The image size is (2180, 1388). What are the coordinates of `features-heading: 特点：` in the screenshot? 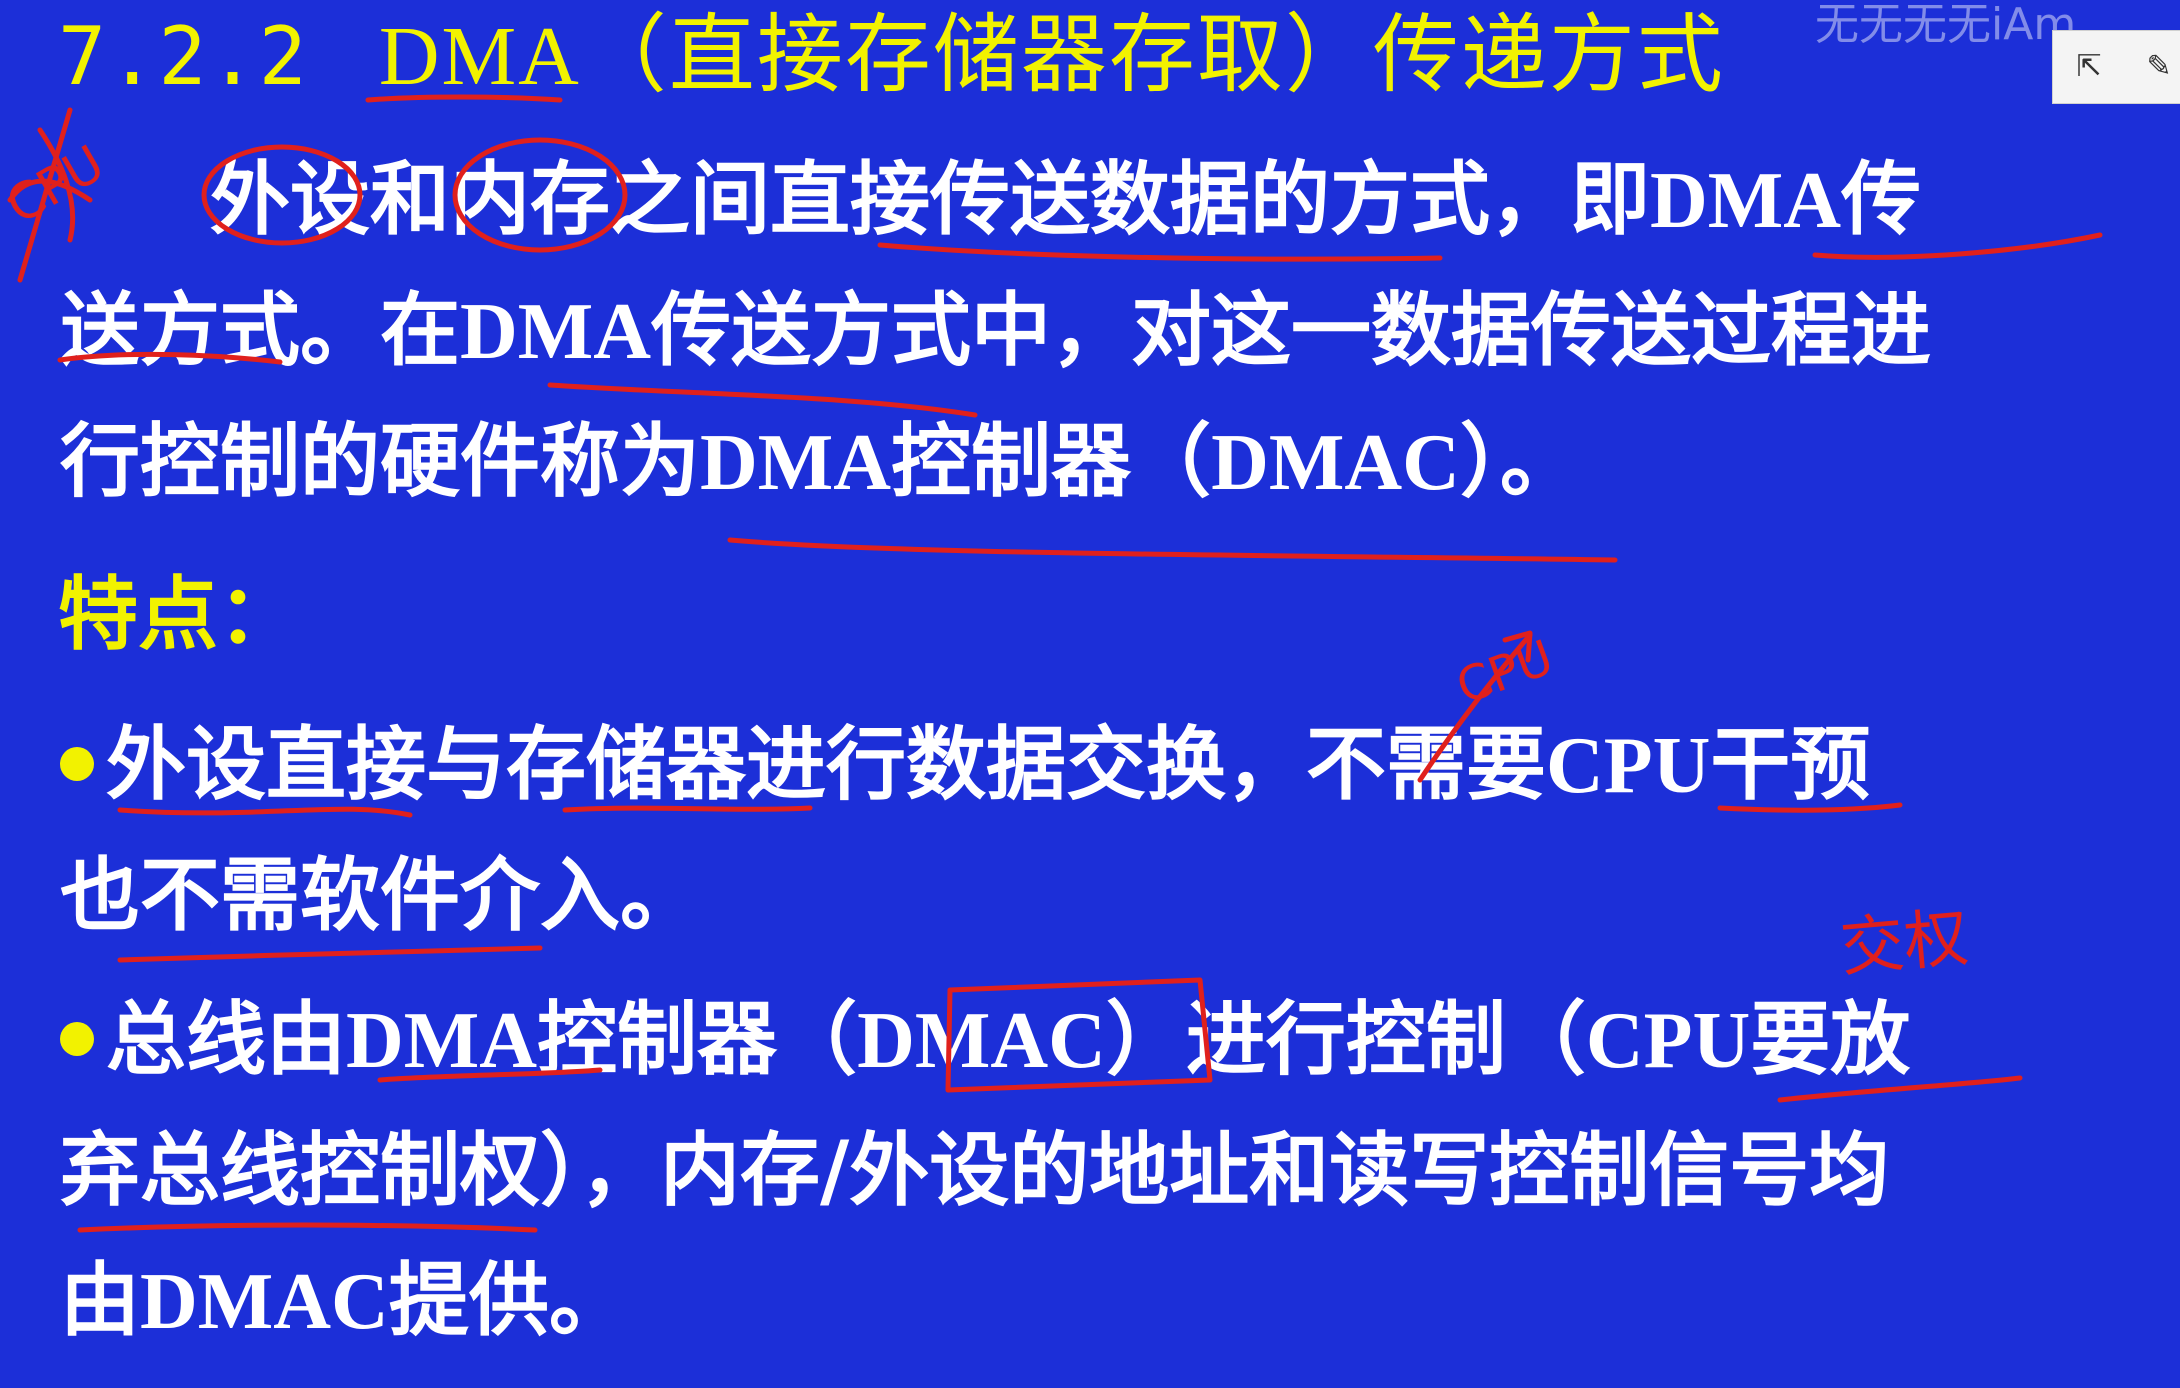 It's located at (178, 614).